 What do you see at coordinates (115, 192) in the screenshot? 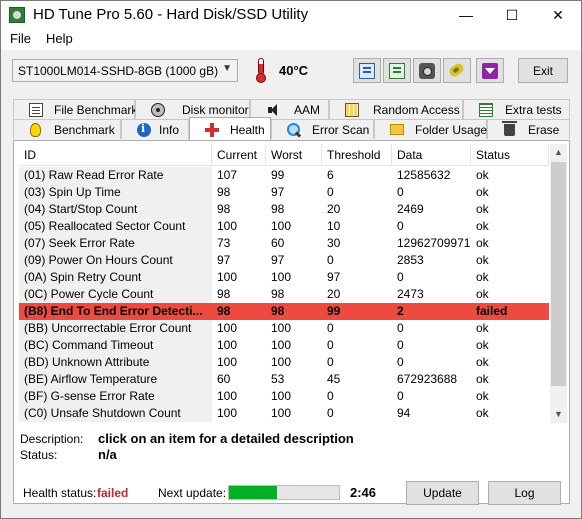
I see `cell-id: (03) Spin Up Time` at bounding box center [115, 192].